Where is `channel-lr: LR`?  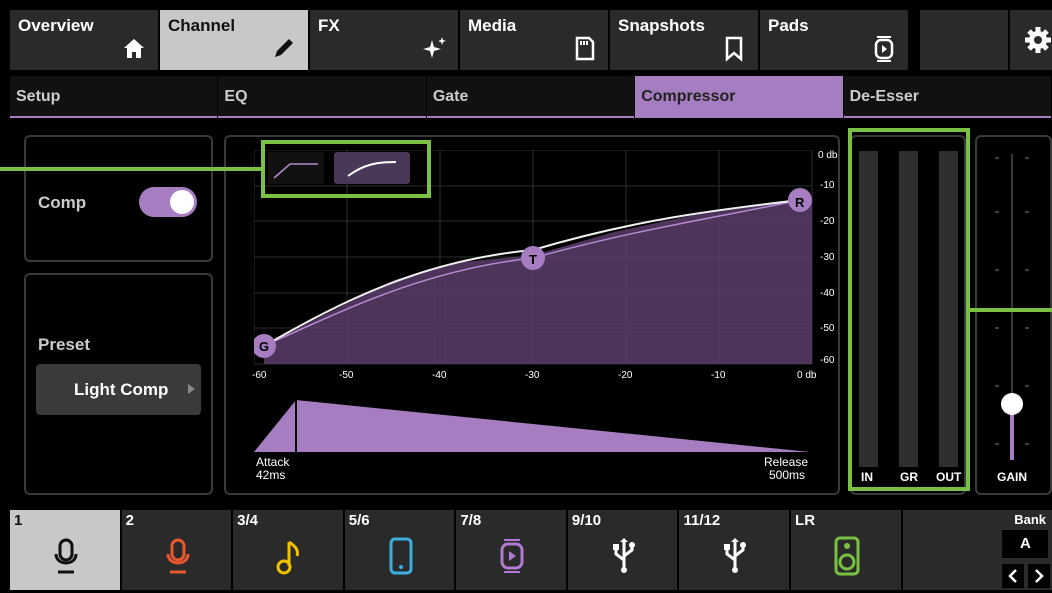
channel-lr: LR is located at coordinates (846, 550).